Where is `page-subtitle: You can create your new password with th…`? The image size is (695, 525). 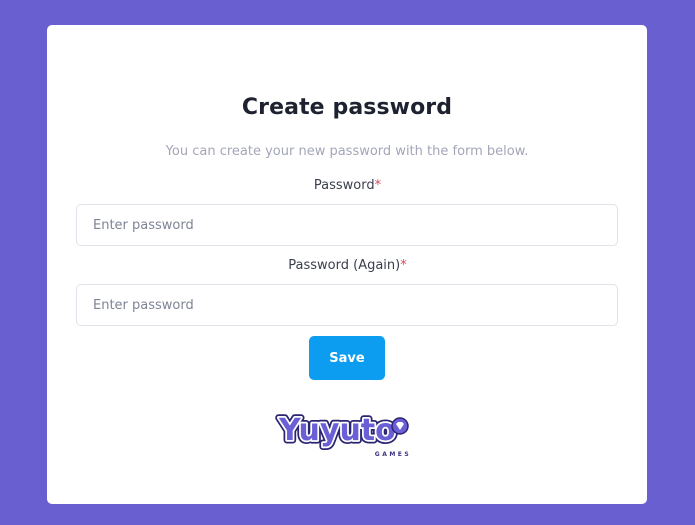 page-subtitle: You can create your new password with th… is located at coordinates (347, 151).